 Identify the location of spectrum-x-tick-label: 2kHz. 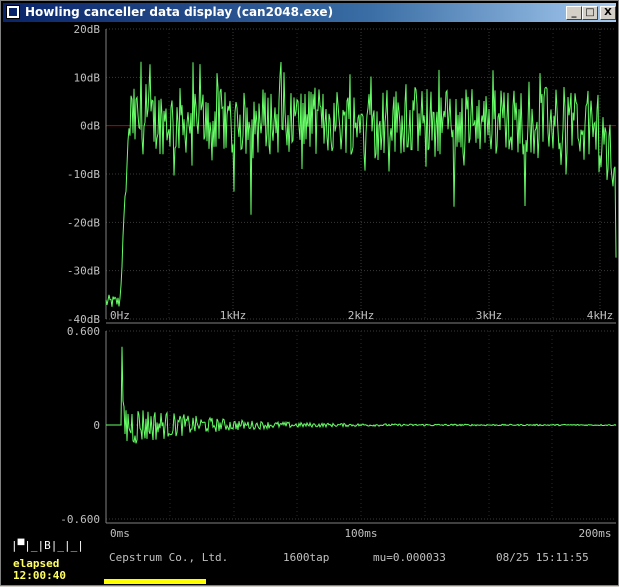
(361, 315).